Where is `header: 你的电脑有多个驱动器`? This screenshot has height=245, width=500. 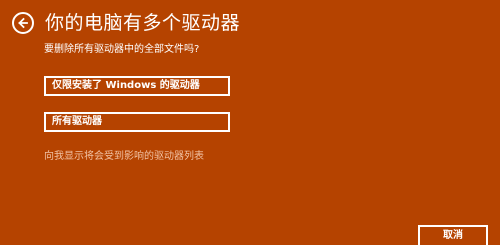 header: 你的电脑有多个驱动器 is located at coordinates (126, 23).